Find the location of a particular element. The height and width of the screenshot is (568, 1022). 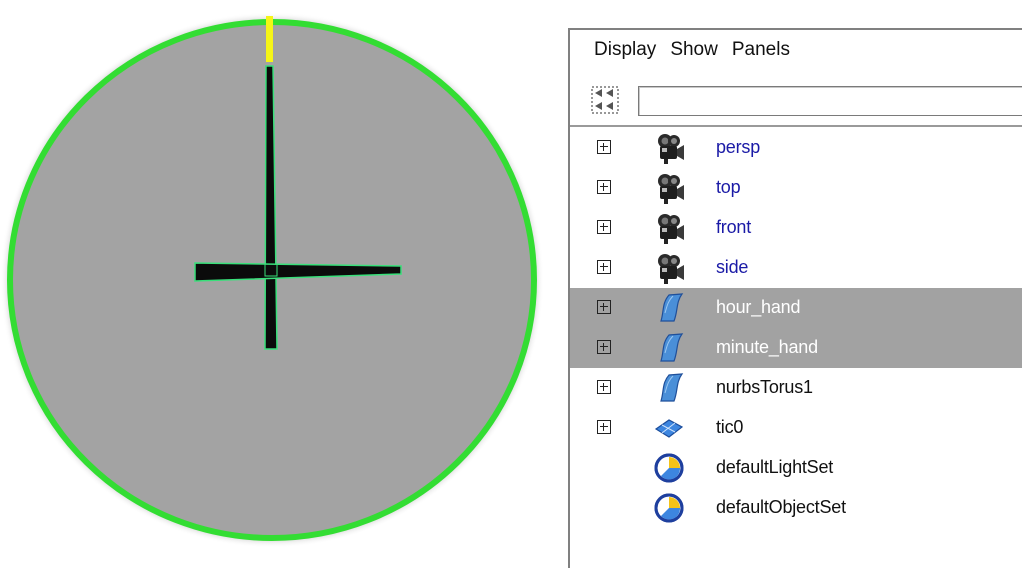

outliner-item-top: top is located at coordinates (796, 188).